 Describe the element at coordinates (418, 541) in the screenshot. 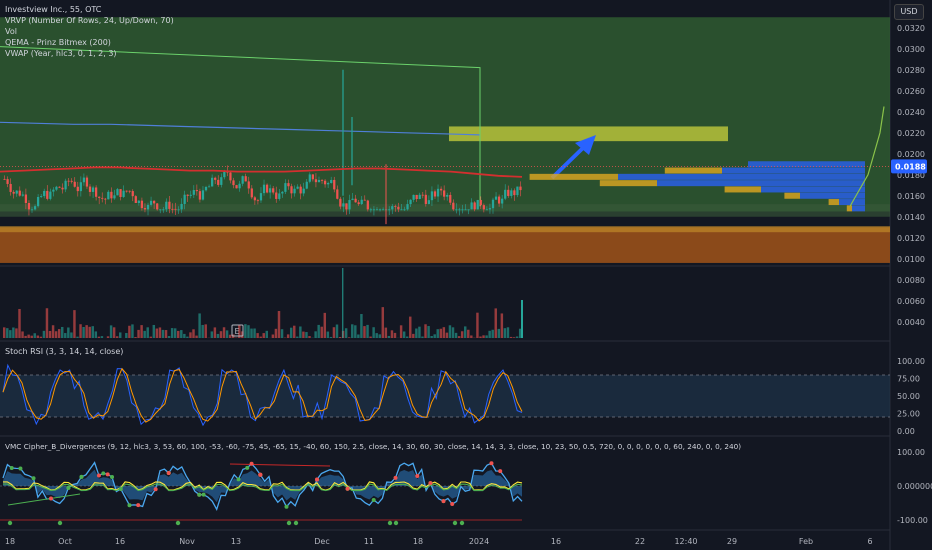

I see `time-axis-label: 18` at that location.